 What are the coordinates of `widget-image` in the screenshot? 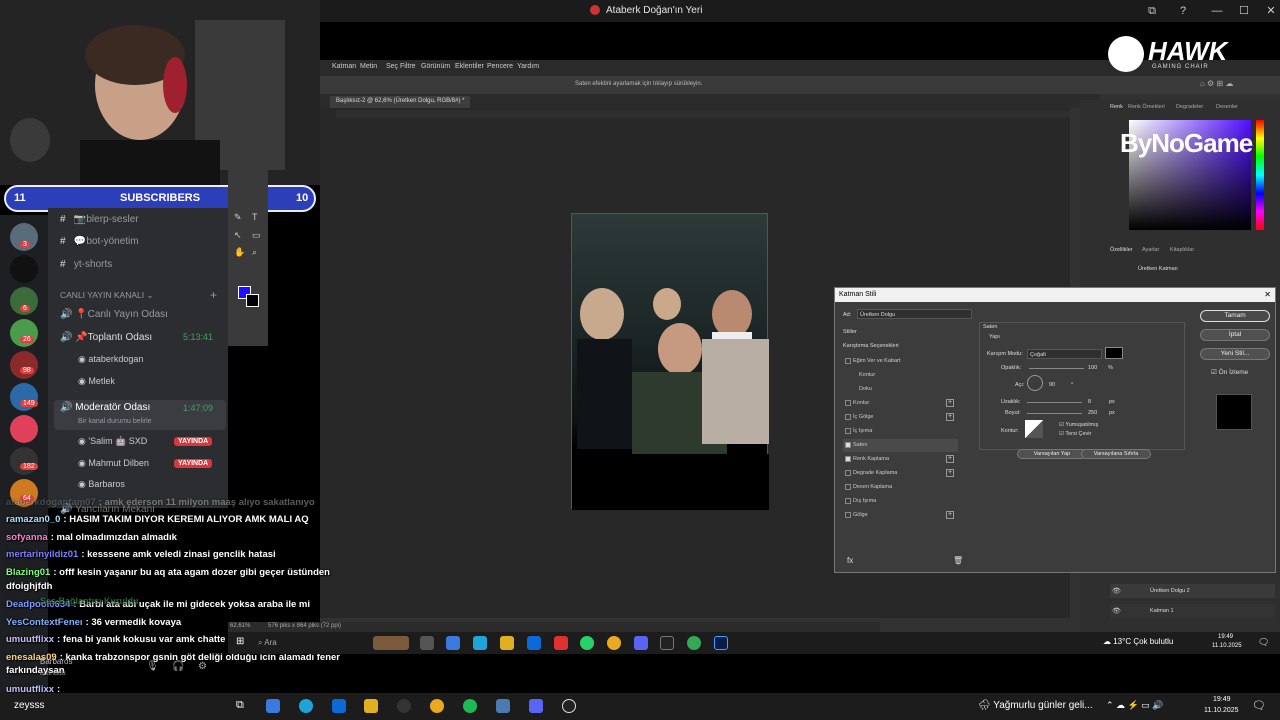 It's located at (391, 643).